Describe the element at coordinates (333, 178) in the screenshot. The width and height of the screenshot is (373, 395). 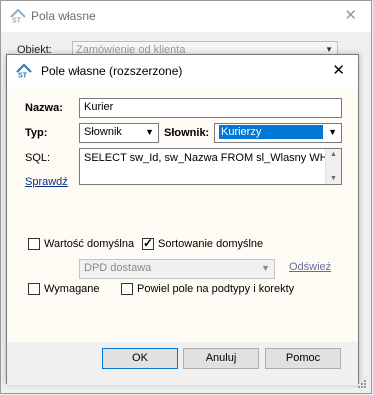
I see `scroll-down-icon: ▼` at that location.